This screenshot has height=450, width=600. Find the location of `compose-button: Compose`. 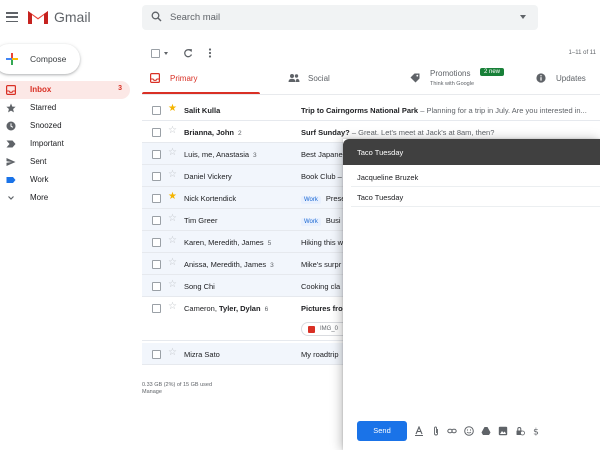

compose-button: Compose is located at coordinates (40, 59).